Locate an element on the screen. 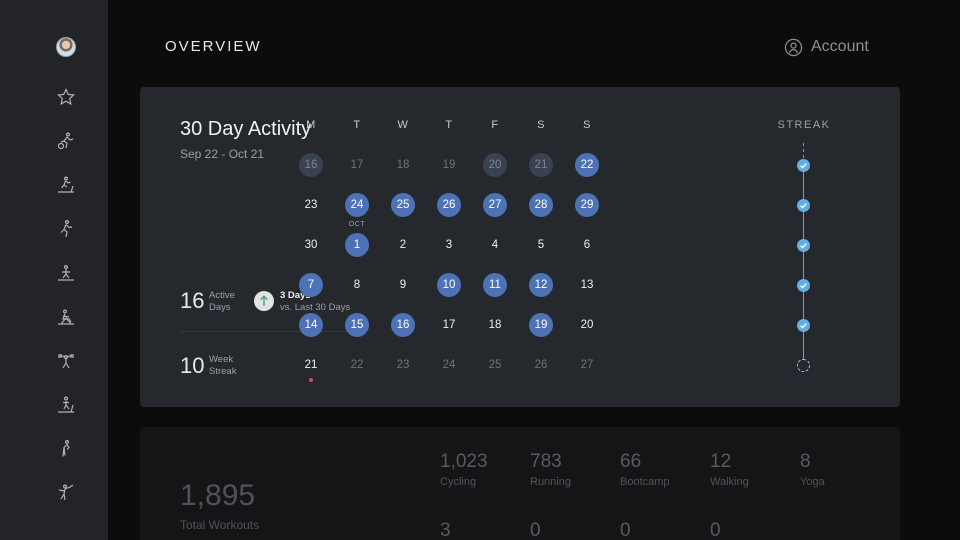  account-label: Account is located at coordinates (840, 46).